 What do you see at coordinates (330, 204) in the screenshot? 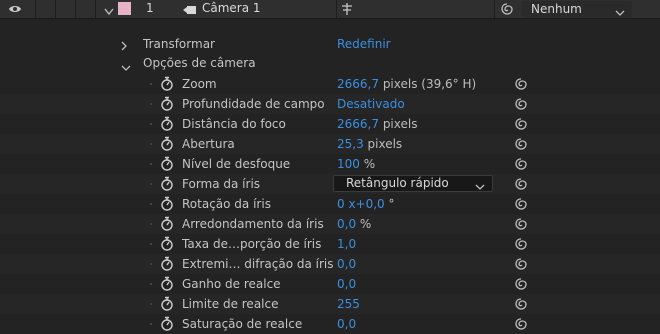
I see `property-row-iris-rotation: Rotação da íris 0 x+0,0 °` at bounding box center [330, 204].